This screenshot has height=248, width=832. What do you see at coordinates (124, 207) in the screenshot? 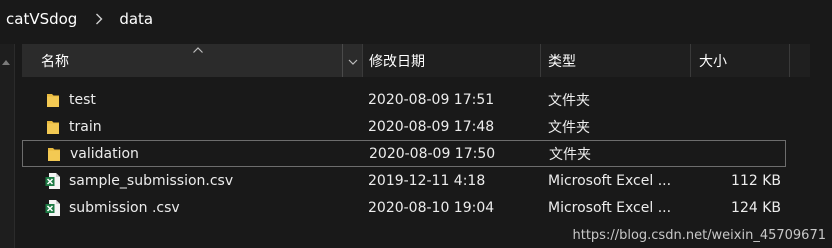
I see `file-name: submission .csv` at bounding box center [124, 207].